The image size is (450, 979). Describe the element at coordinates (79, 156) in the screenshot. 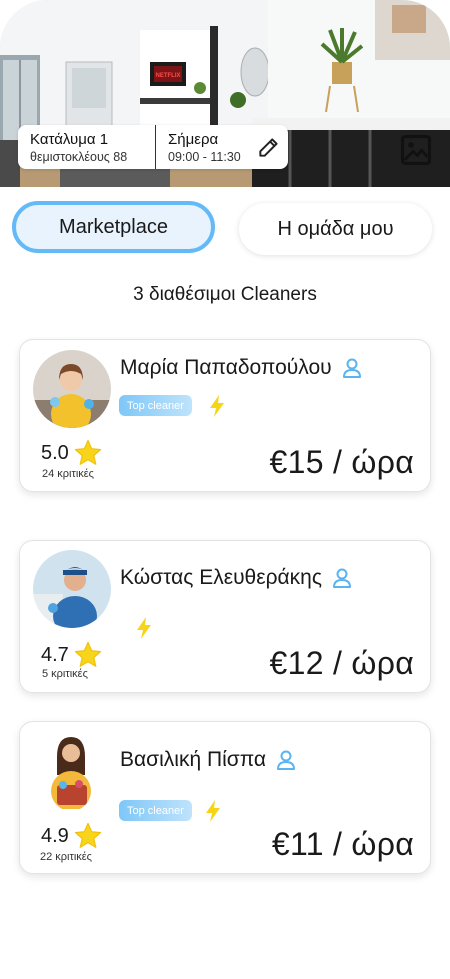

I see `property-address: θεμιστοκλέους 88` at that location.